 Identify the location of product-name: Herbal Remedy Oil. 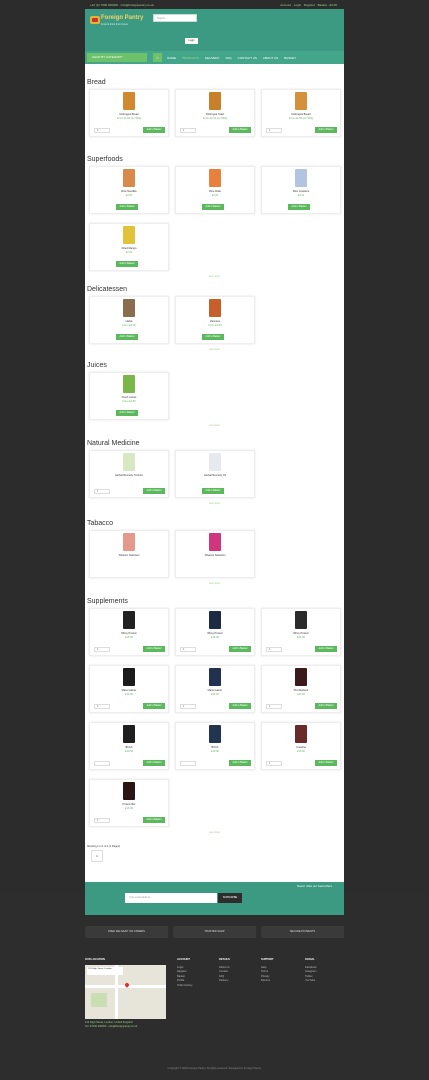
(215, 475).